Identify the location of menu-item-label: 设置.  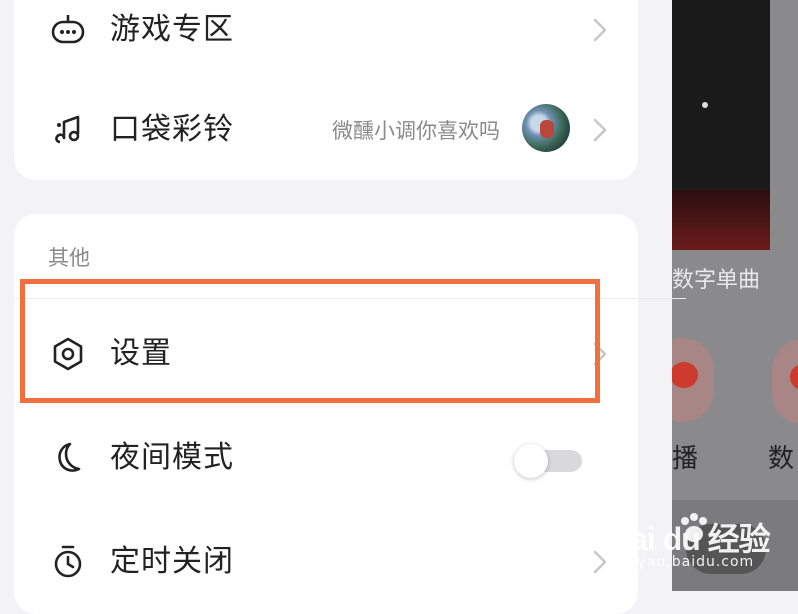
(141, 353).